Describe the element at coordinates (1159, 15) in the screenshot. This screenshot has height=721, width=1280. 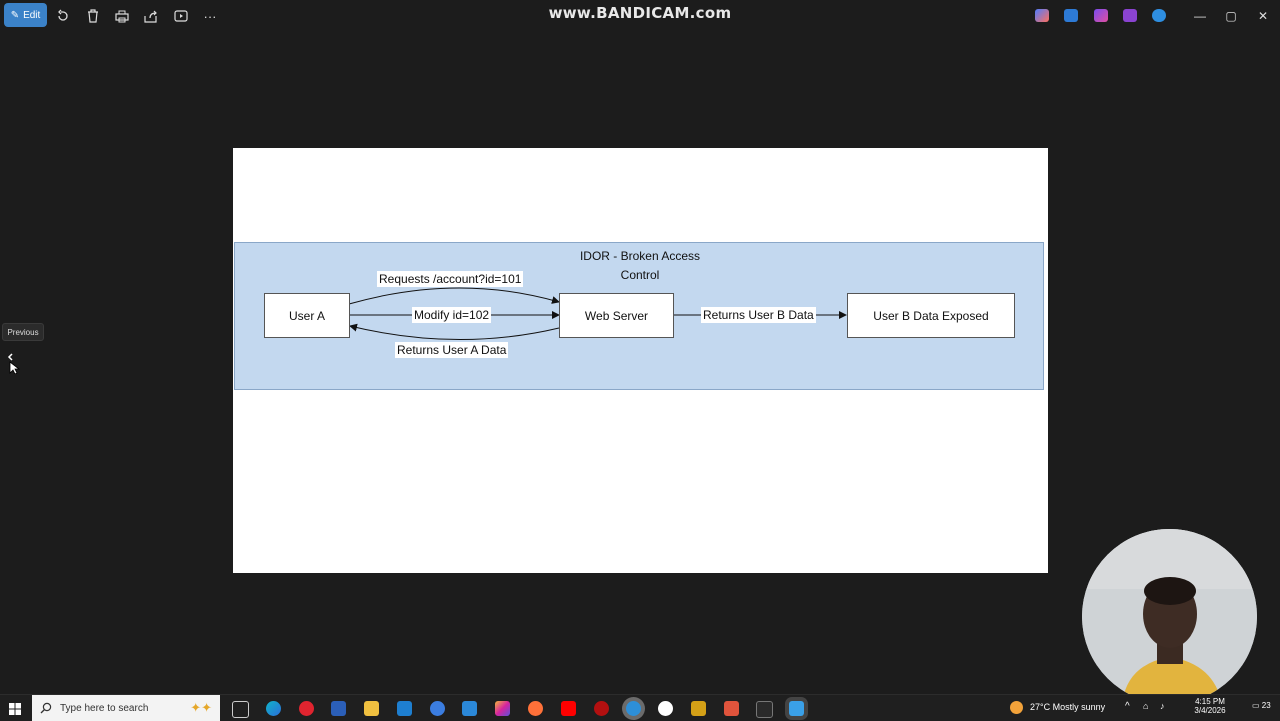
I see `onedrive-icon` at that location.